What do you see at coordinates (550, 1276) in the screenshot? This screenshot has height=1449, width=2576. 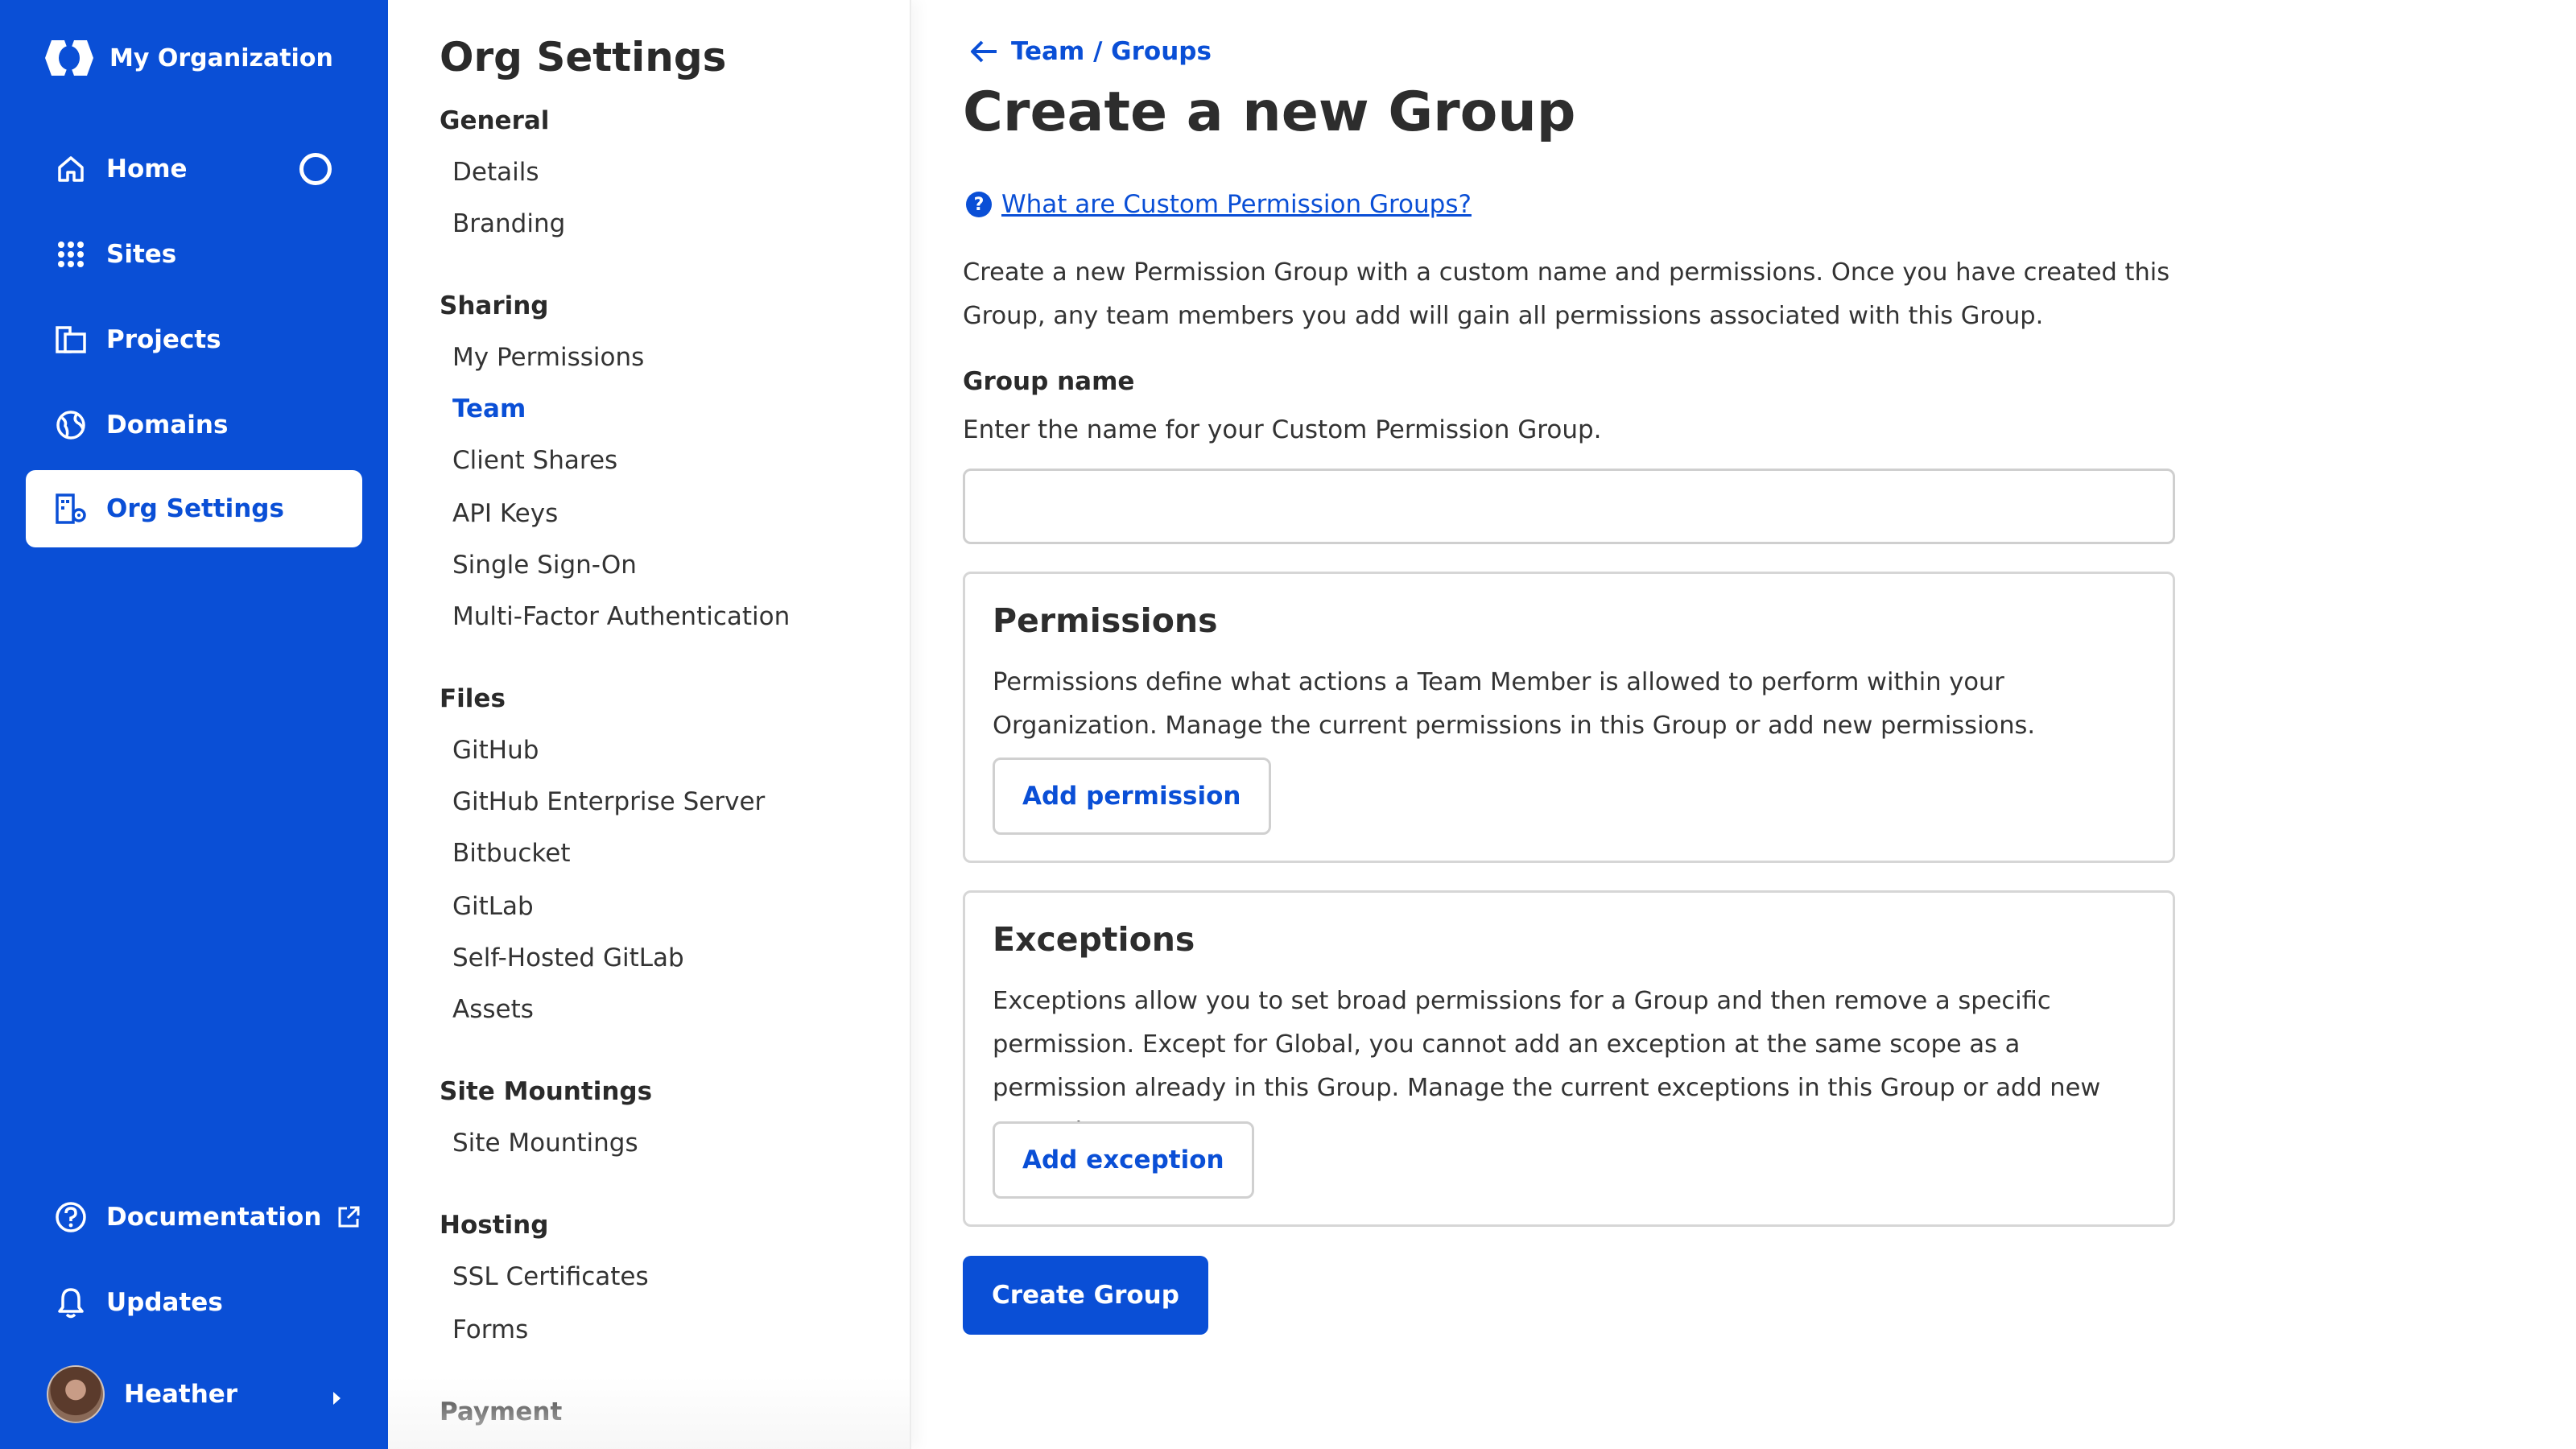 I see `settings-link-ssl-certificates: SSL Certificates` at bounding box center [550, 1276].